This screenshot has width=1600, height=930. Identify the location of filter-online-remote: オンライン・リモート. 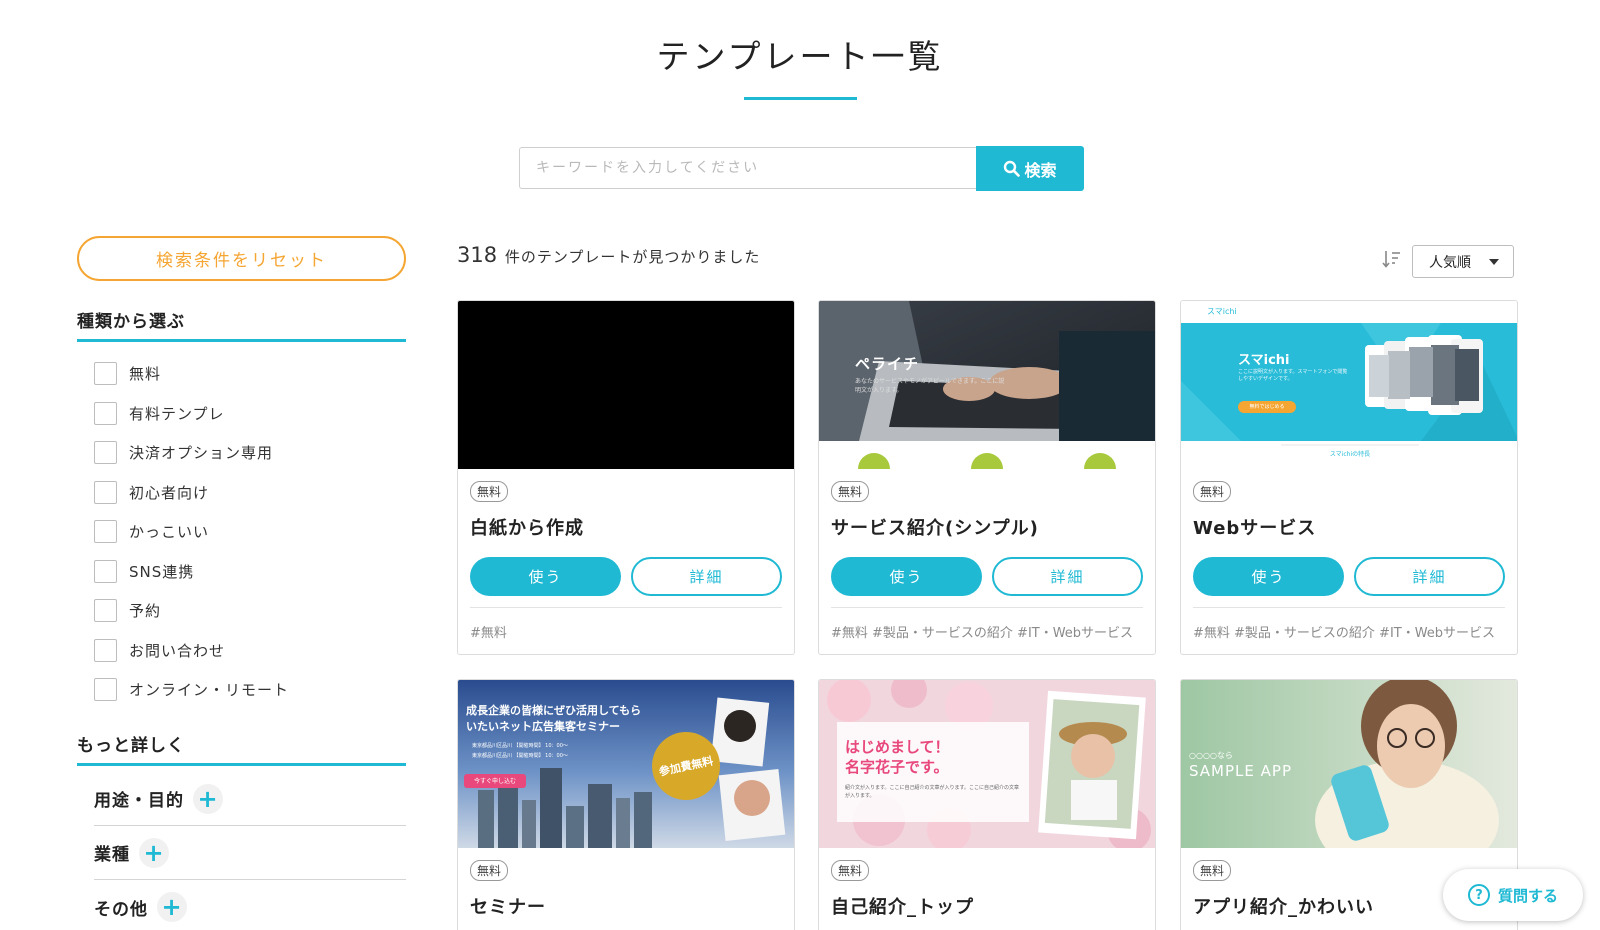
(191, 690).